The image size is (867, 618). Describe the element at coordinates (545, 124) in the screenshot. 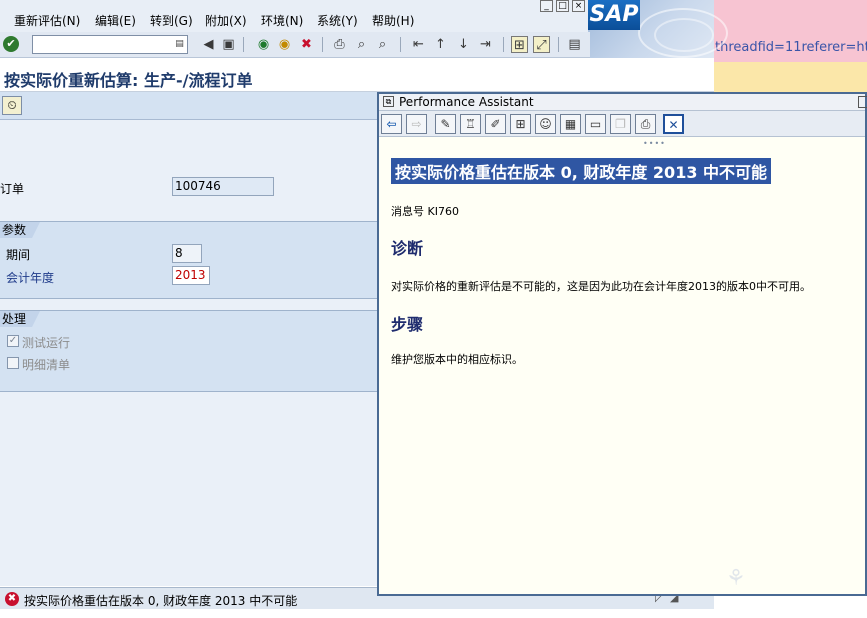

I see `user-icon: ☺` at that location.